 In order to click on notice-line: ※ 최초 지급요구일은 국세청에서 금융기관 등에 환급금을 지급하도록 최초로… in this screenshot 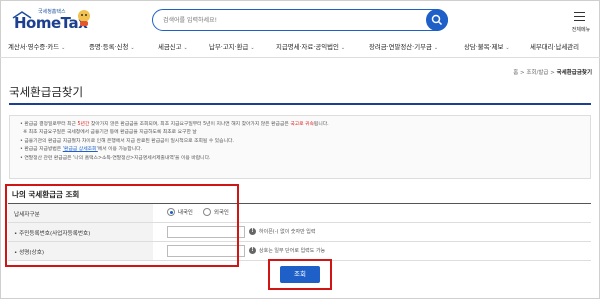, I will do `click(110, 133)`.